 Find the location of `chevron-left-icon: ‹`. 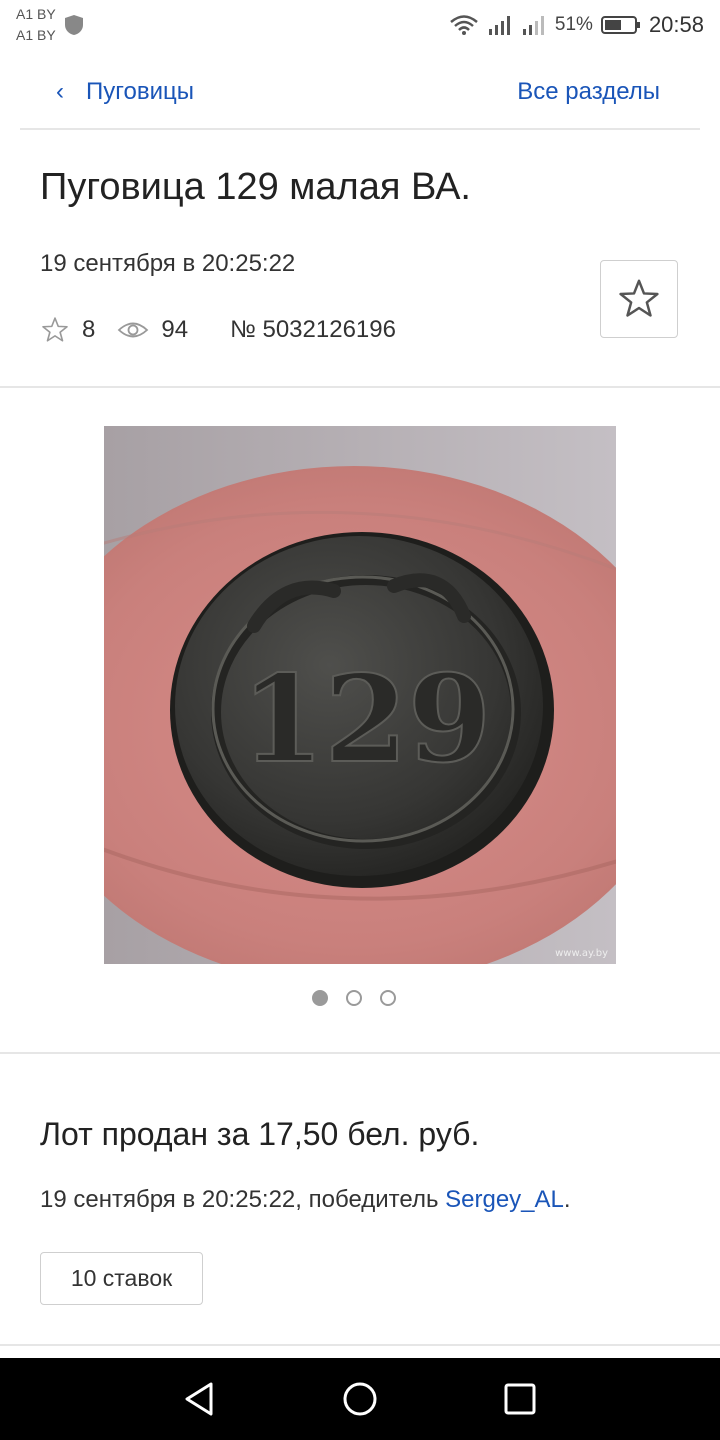

chevron-left-icon: ‹ is located at coordinates (60, 91).